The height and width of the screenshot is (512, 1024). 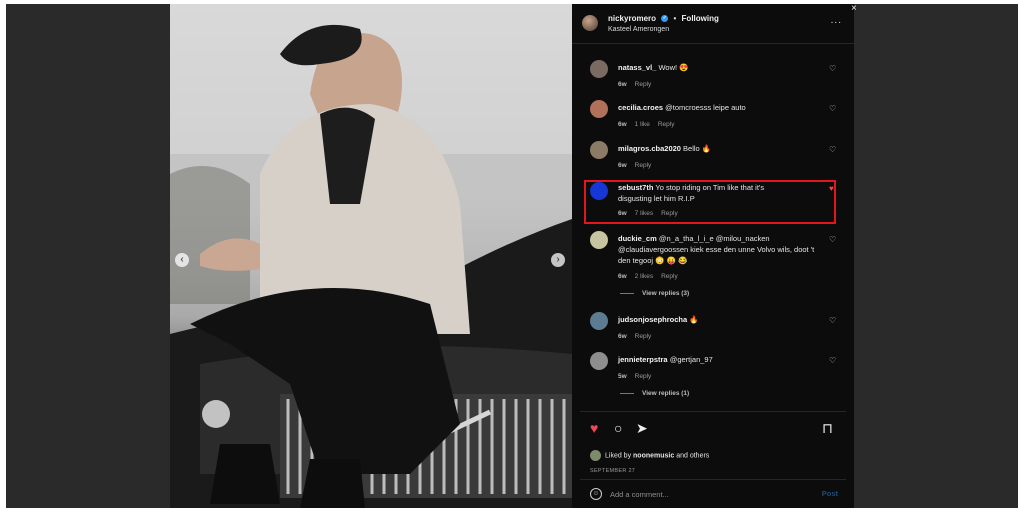 I want to click on commenter-username: milagros.cba2020, so click(x=649, y=148).